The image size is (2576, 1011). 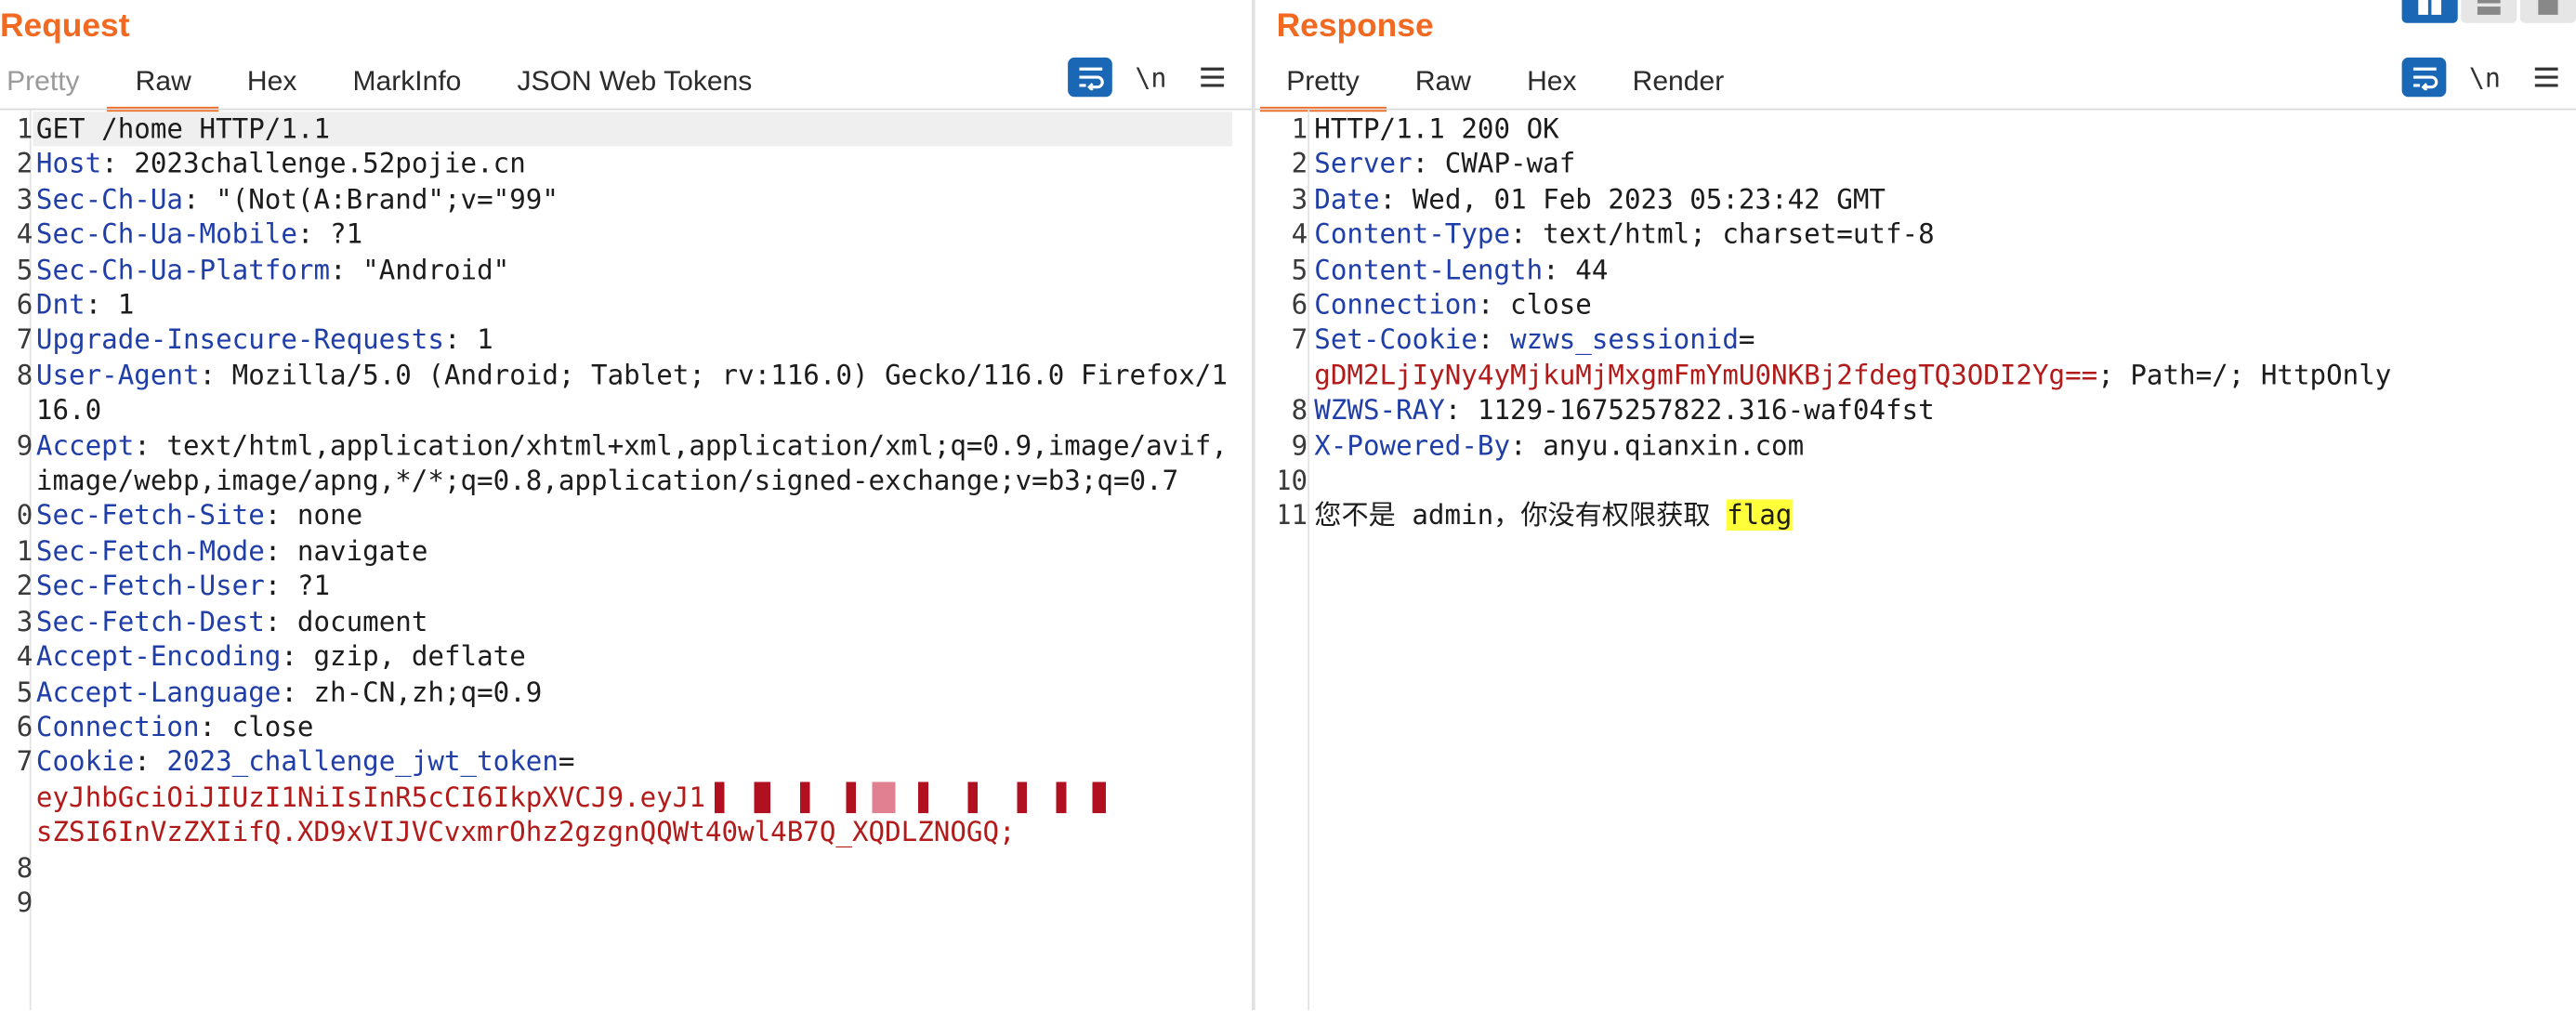 I want to click on header-name: Content-Type, so click(x=1412, y=234).